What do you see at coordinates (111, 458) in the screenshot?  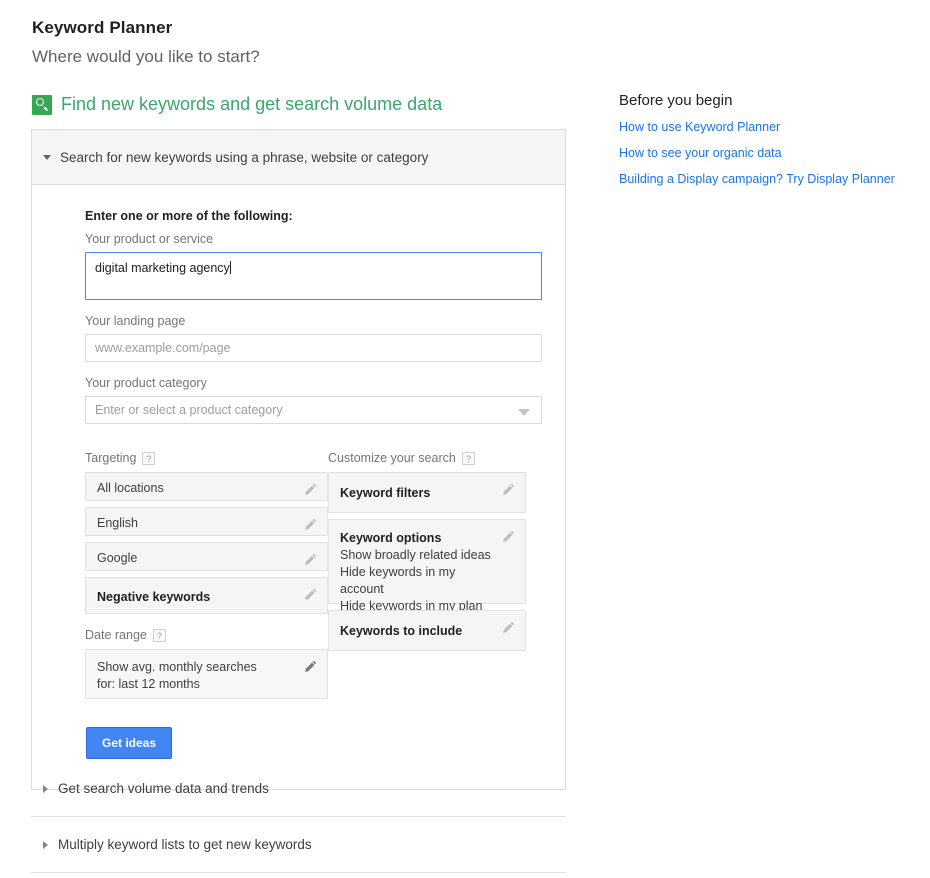 I see `targeting-label-text: Targeting` at bounding box center [111, 458].